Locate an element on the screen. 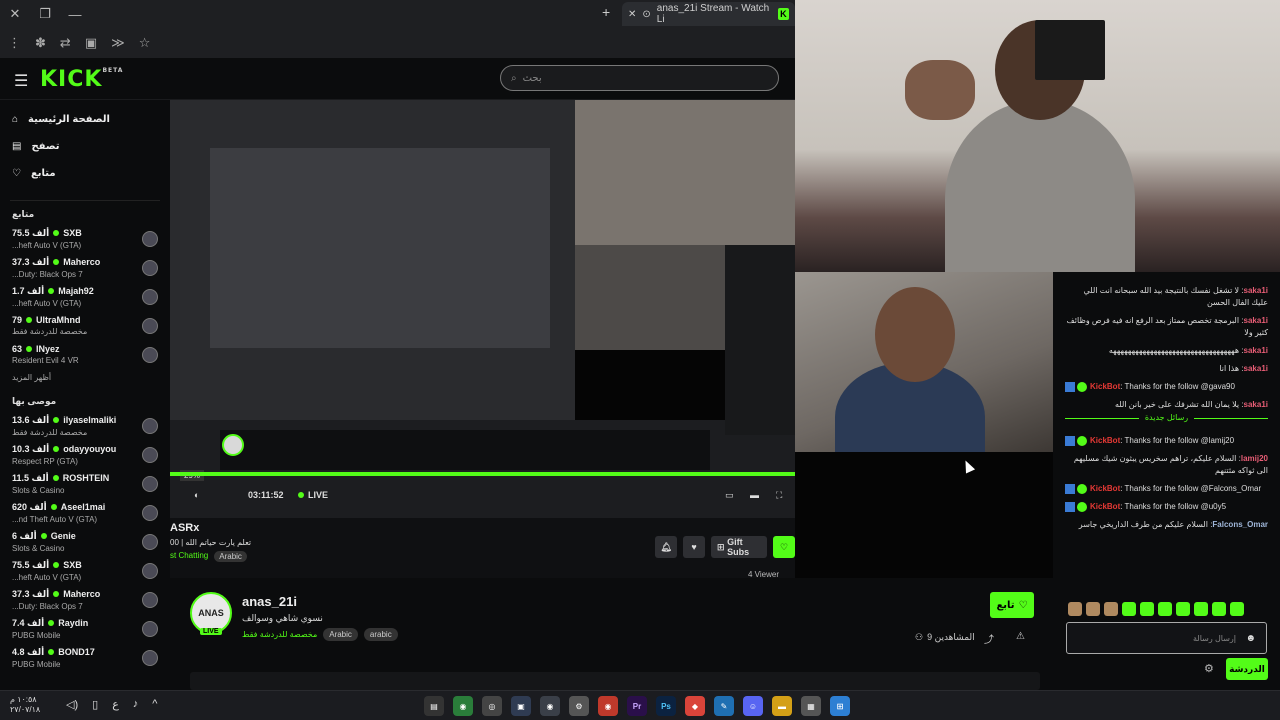 Image resolution: width=1280 pixels, height=720 pixels. bookmark-star-icon: ☆ is located at coordinates (145, 43).